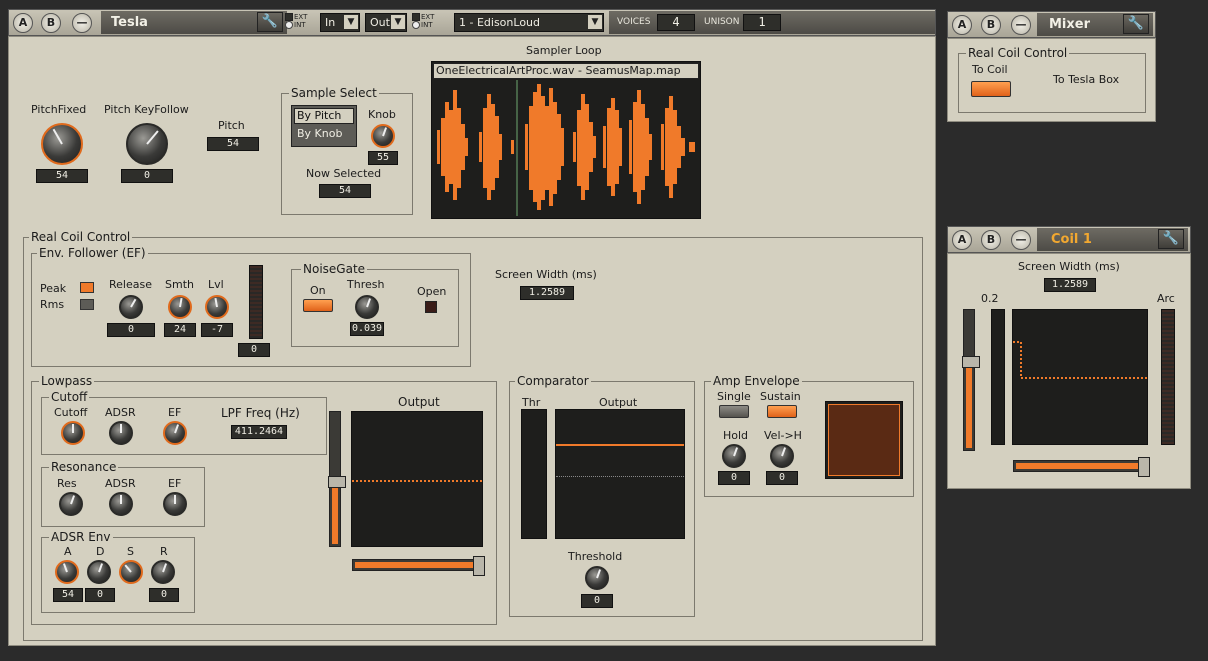 The width and height of the screenshot is (1208, 661). I want to click on hold-value: 0, so click(734, 478).